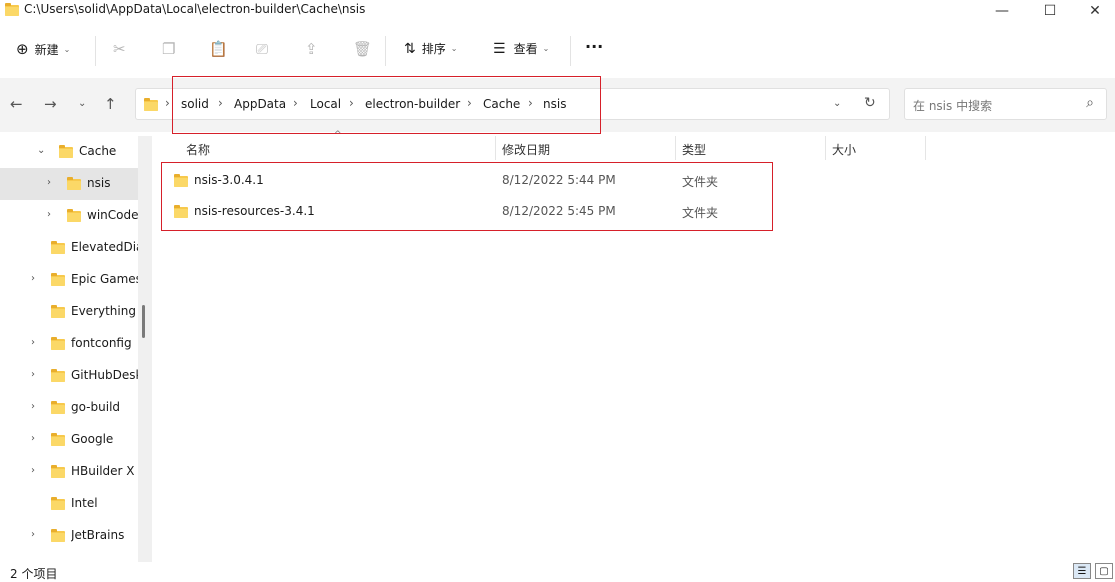 The image size is (1115, 582). Describe the element at coordinates (311, 49) in the screenshot. I see `share-icon: ⇪` at that location.